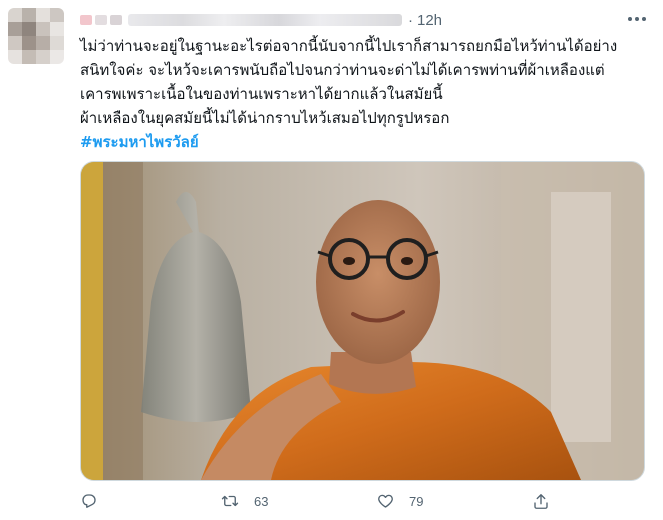 This screenshot has width=663, height=520. I want to click on action-bar: 63 79, so click(365, 504).